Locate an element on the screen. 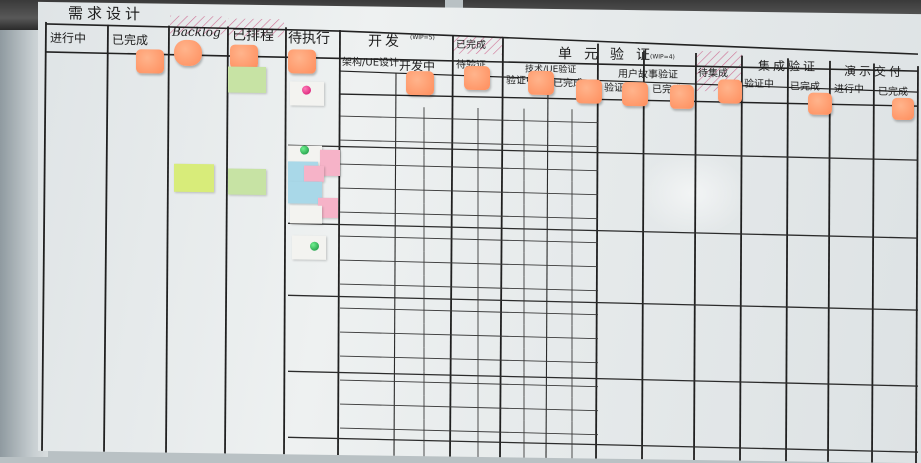 This screenshot has height=463, width=921. header-wip-note: (WIP=5) is located at coordinates (422, 38).